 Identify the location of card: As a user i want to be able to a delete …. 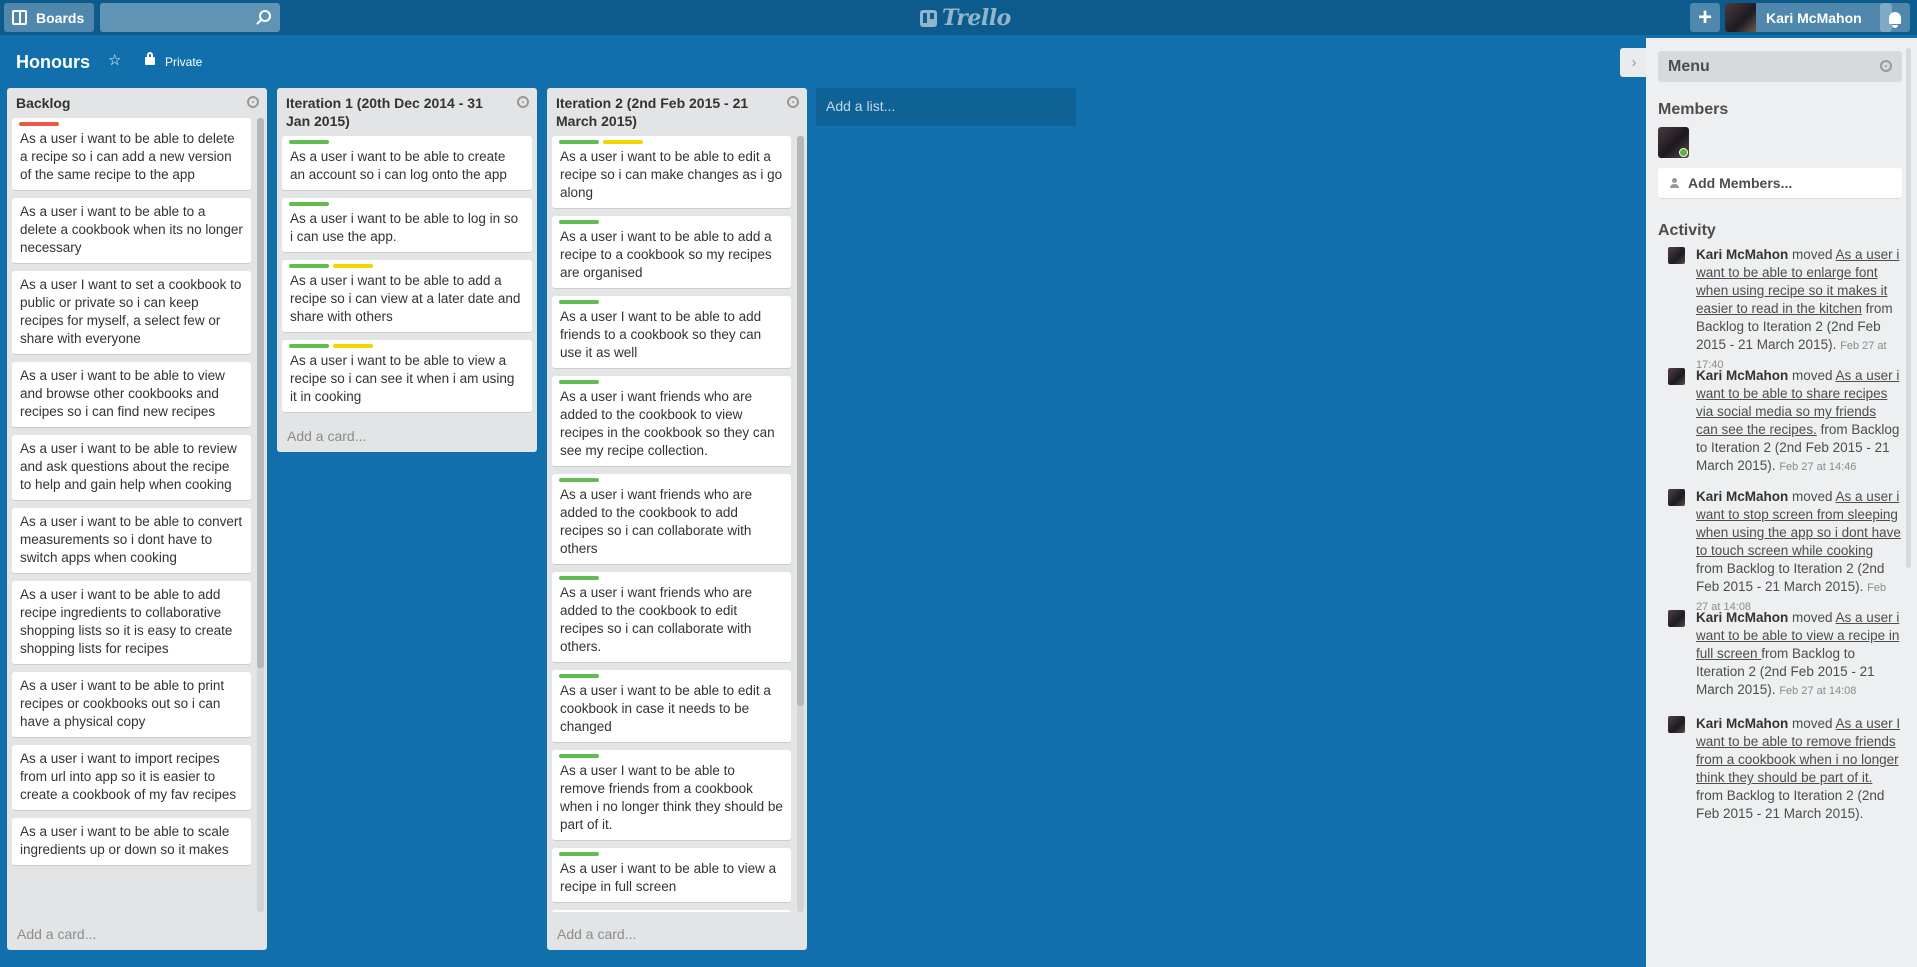
(131, 231).